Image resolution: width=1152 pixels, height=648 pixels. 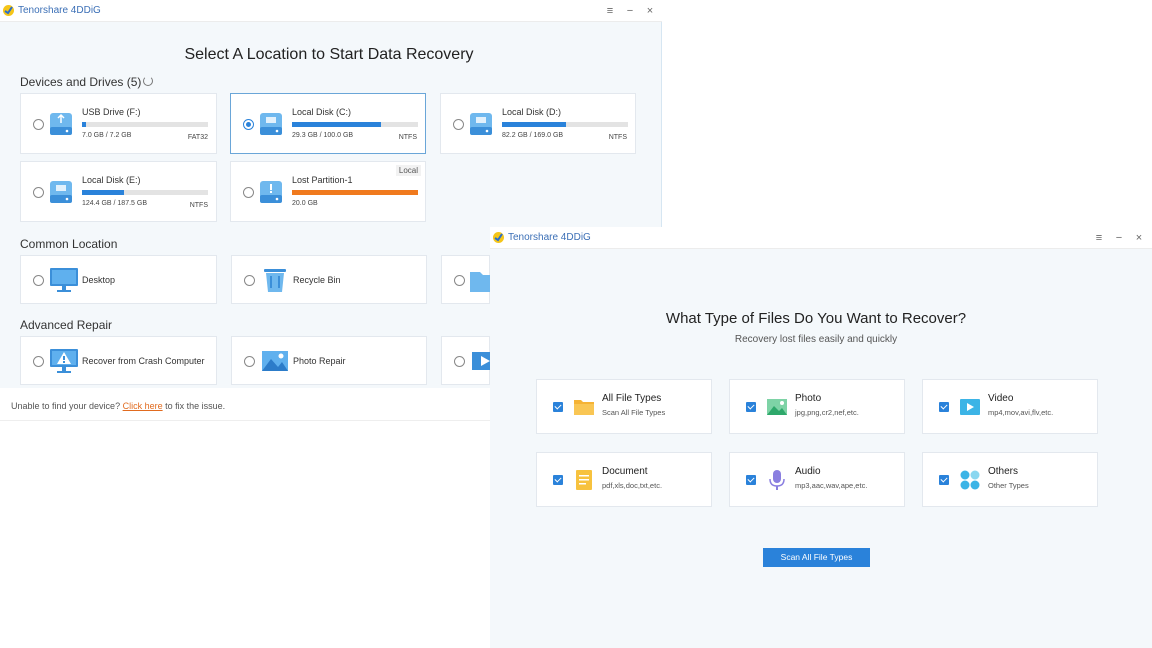 What do you see at coordinates (64, 361) in the screenshot?
I see `crash-computer-icon` at bounding box center [64, 361].